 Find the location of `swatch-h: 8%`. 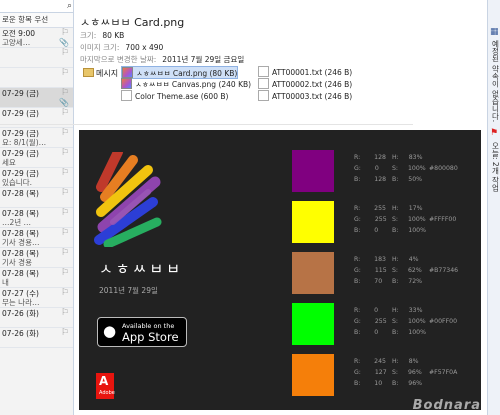

swatch-h: 8% is located at coordinates (413, 361).